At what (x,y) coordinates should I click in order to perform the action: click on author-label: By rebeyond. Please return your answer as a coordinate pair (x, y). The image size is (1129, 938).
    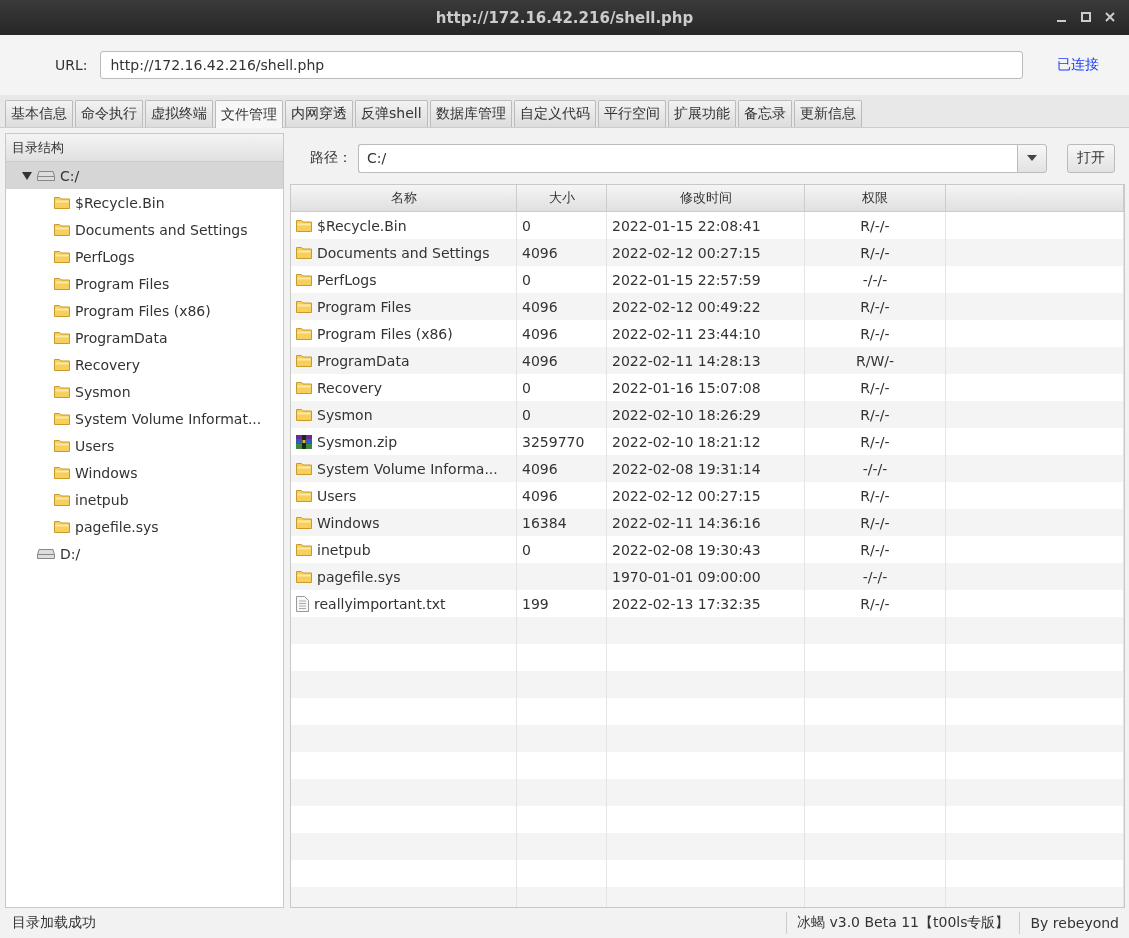
    Looking at the image, I should click on (1074, 923).